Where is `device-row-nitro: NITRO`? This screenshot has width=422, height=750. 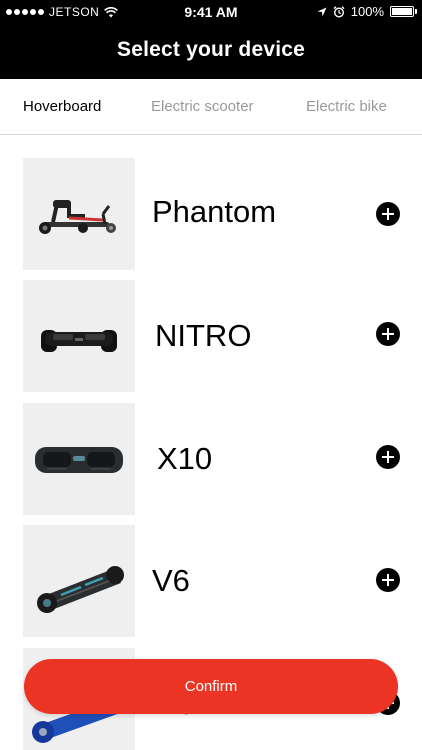
device-row-nitro: NITRO is located at coordinates (211, 336).